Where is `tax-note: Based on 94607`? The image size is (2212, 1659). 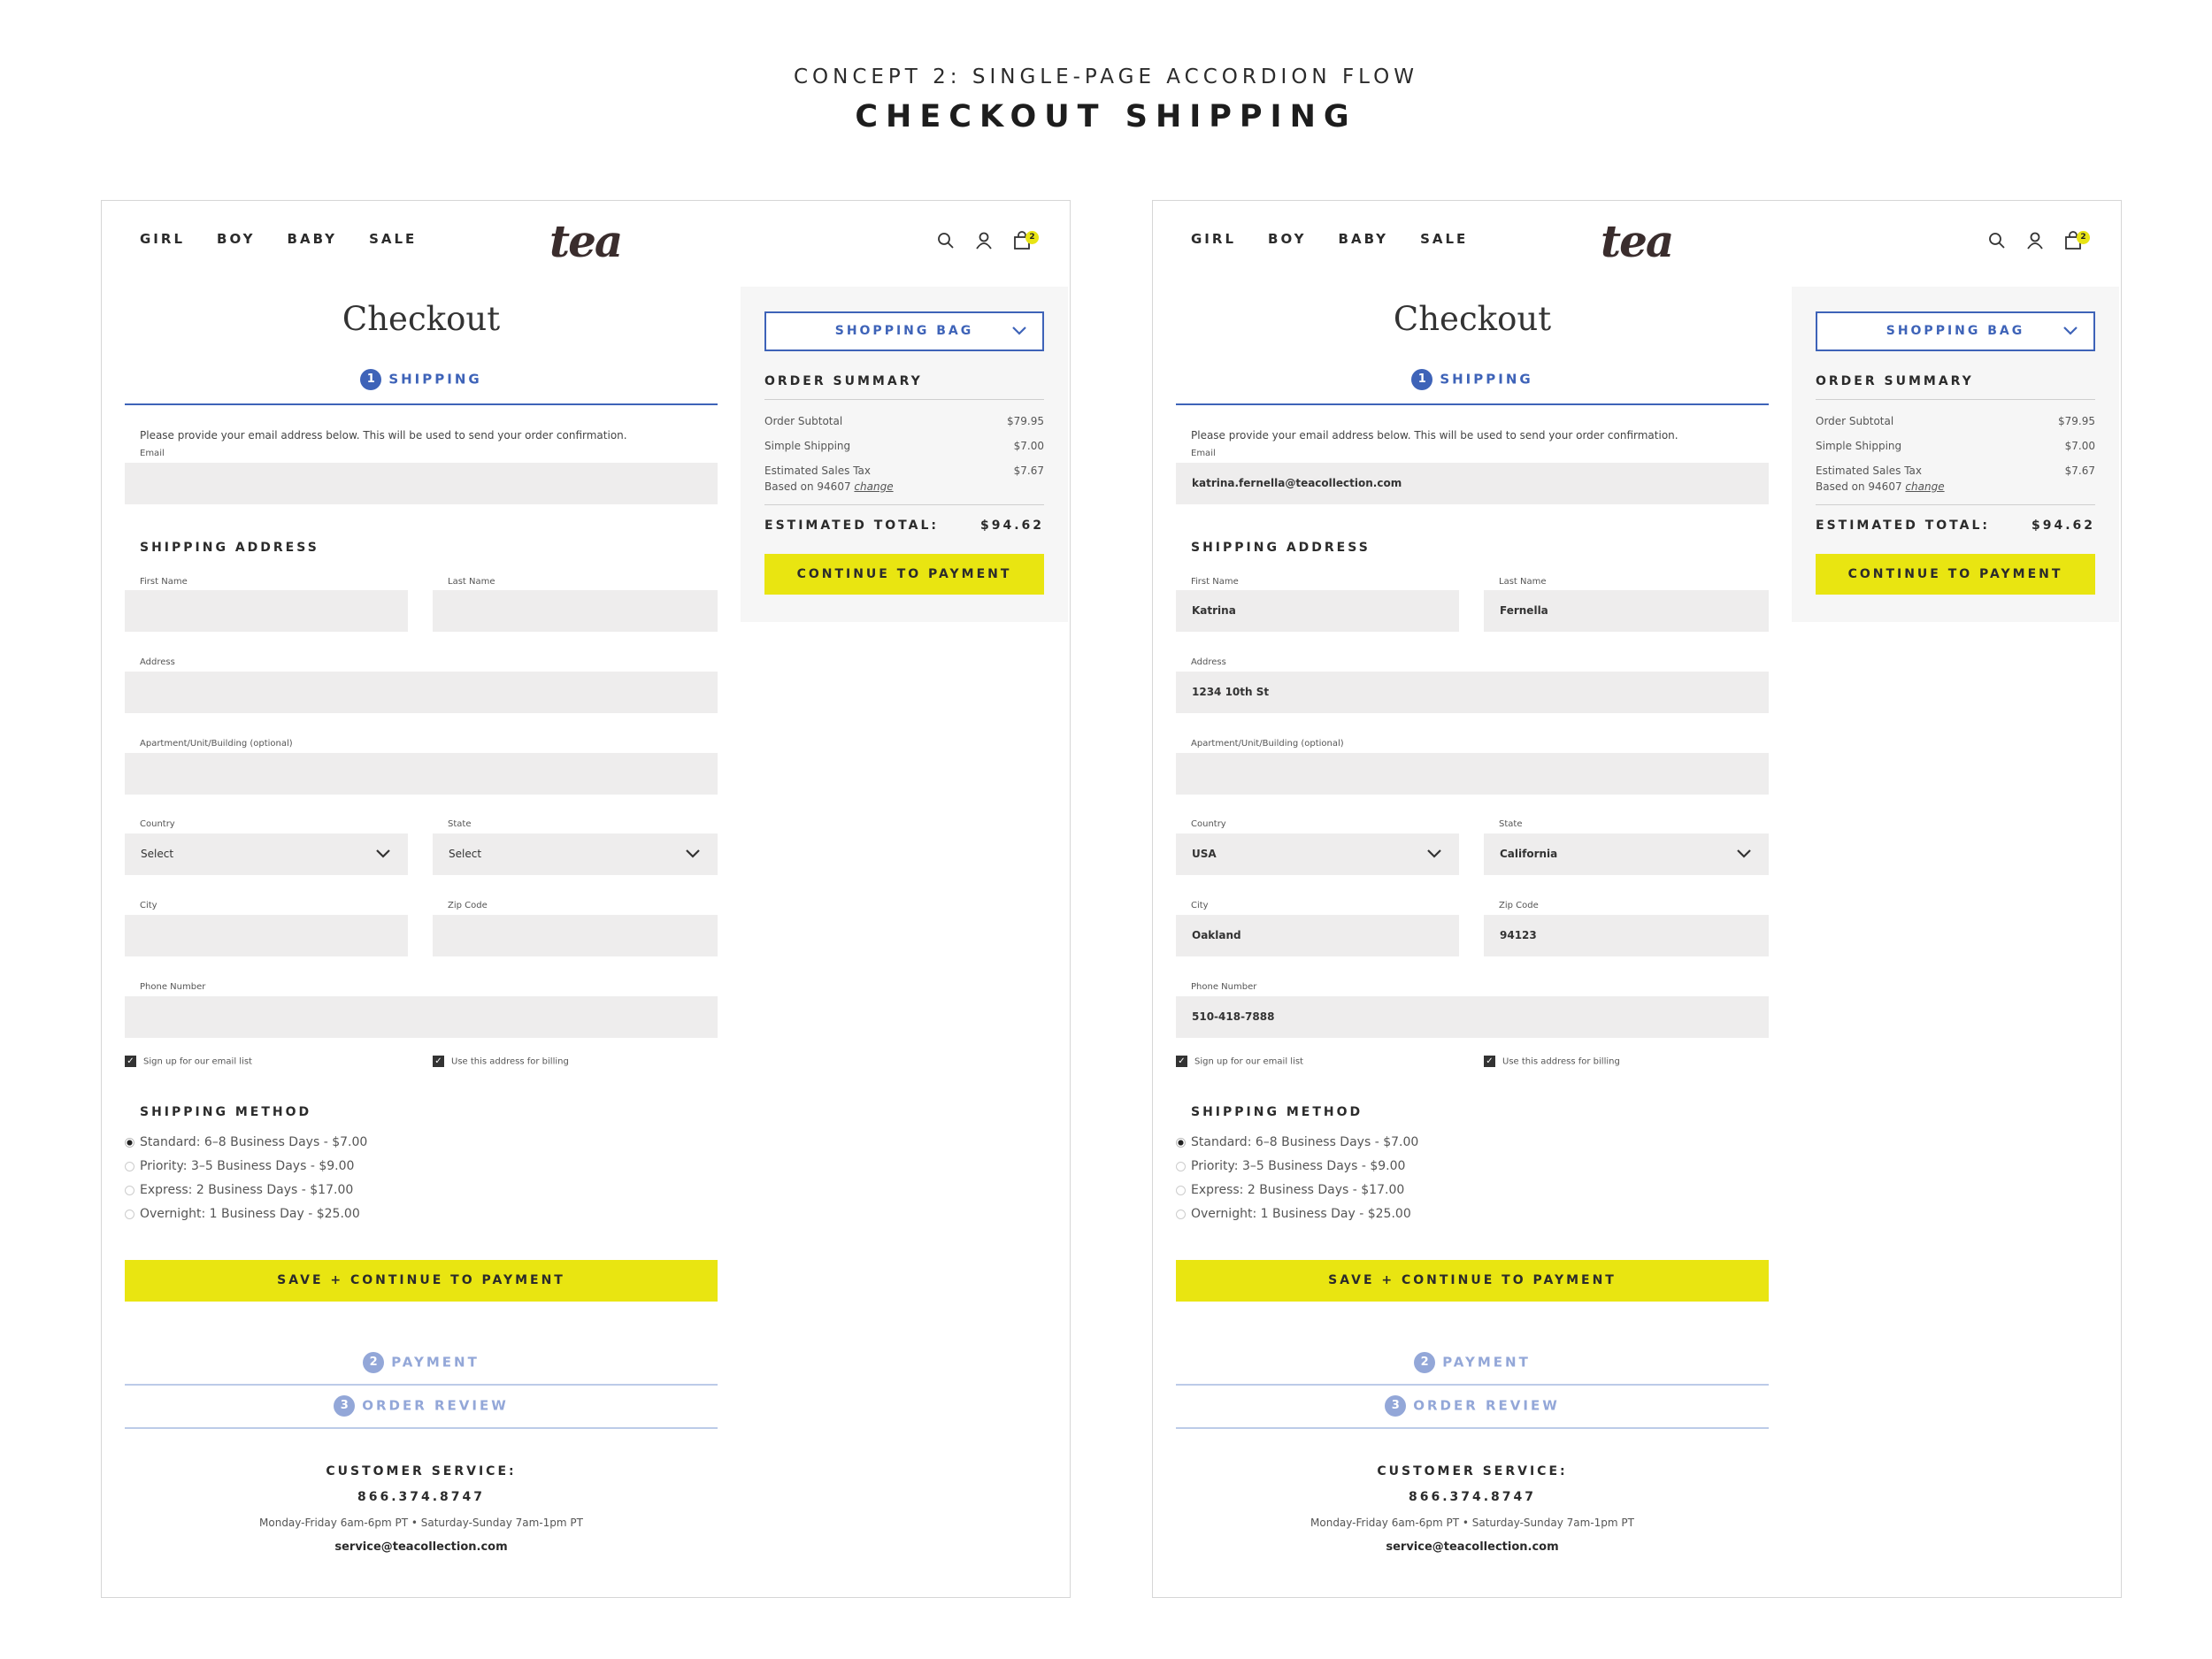 tax-note: Based on 94607 is located at coordinates (808, 487).